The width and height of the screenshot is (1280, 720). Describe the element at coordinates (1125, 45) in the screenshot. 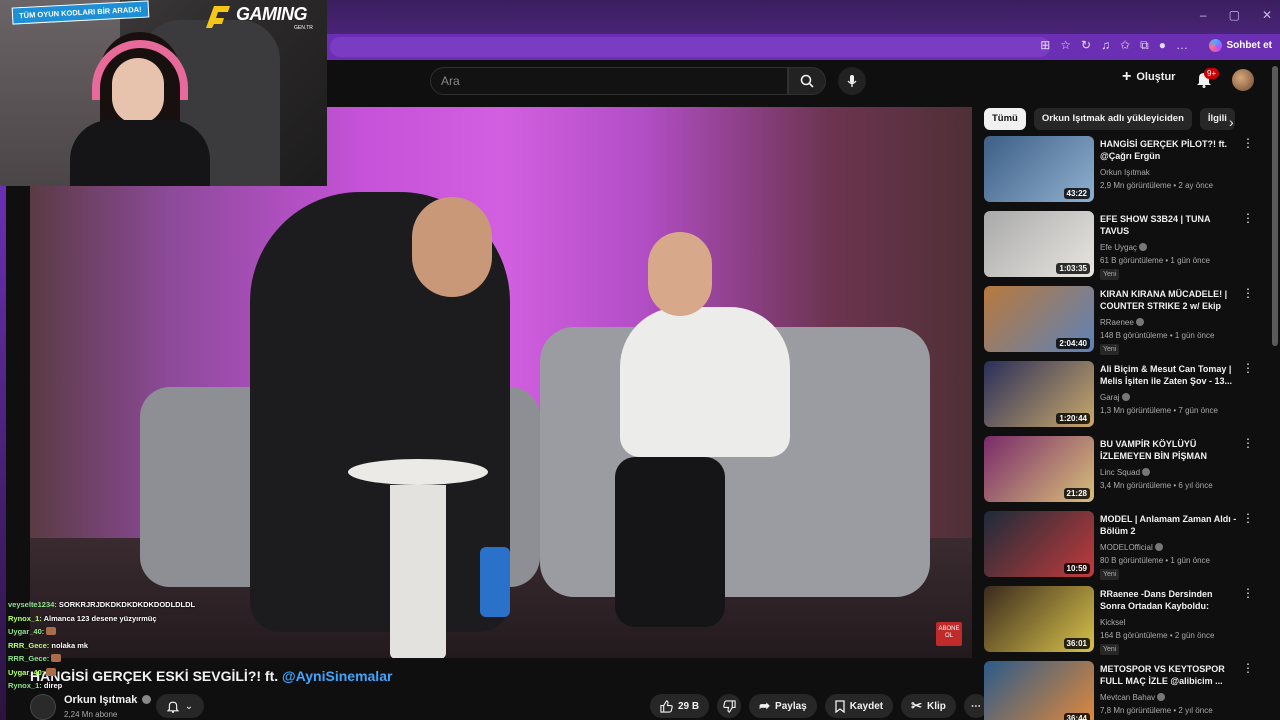

I see `favorites-icon: ✩` at that location.